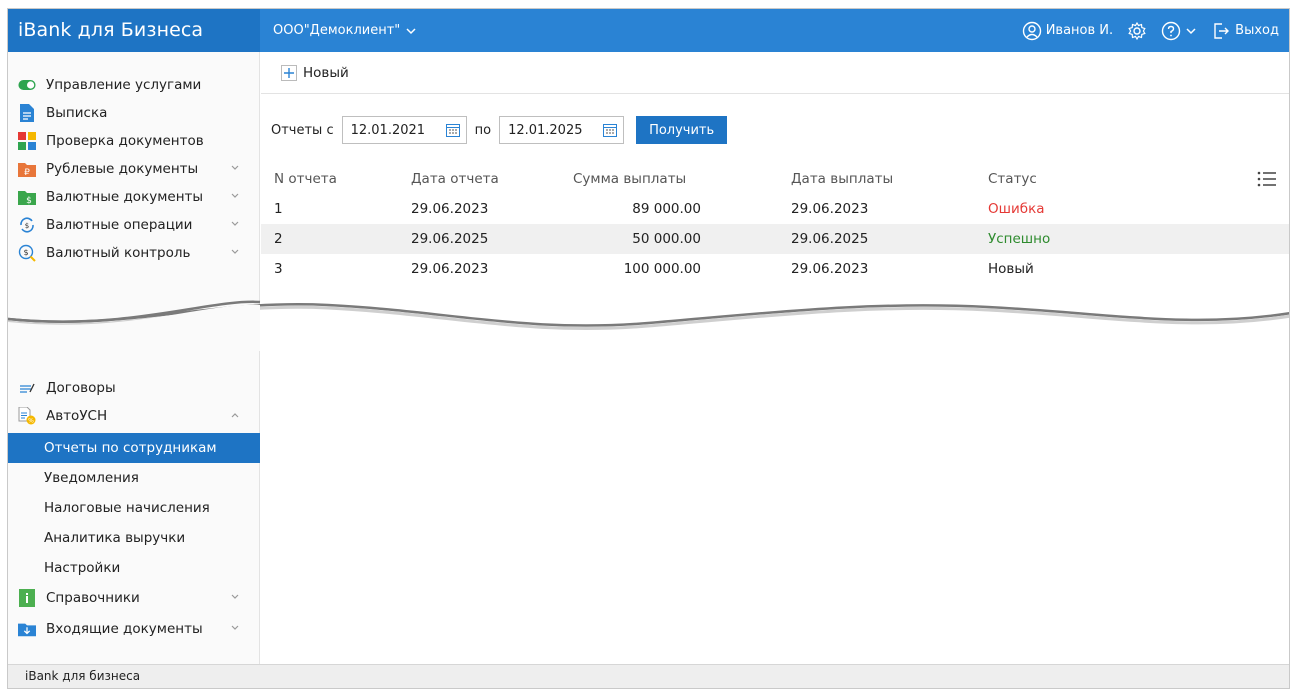 This screenshot has width=1290, height=689. What do you see at coordinates (289, 73) in the screenshot?
I see `plus-icon` at bounding box center [289, 73].